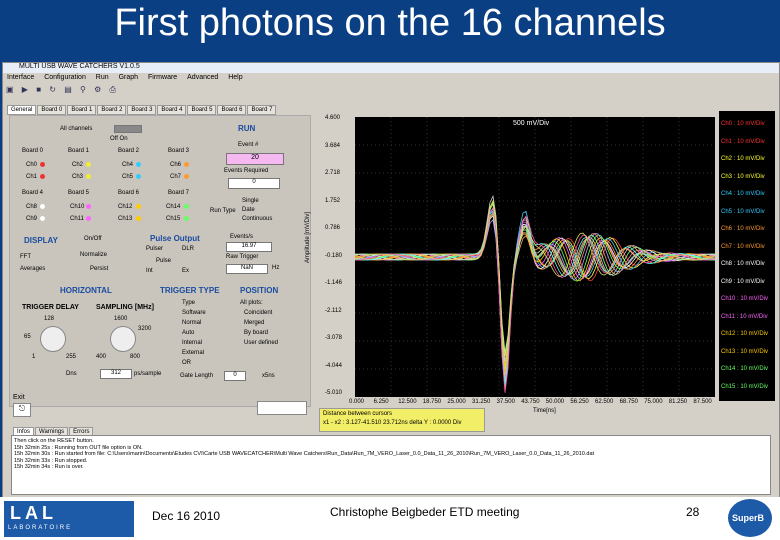  I want to click on menu-help: Help, so click(235, 77).